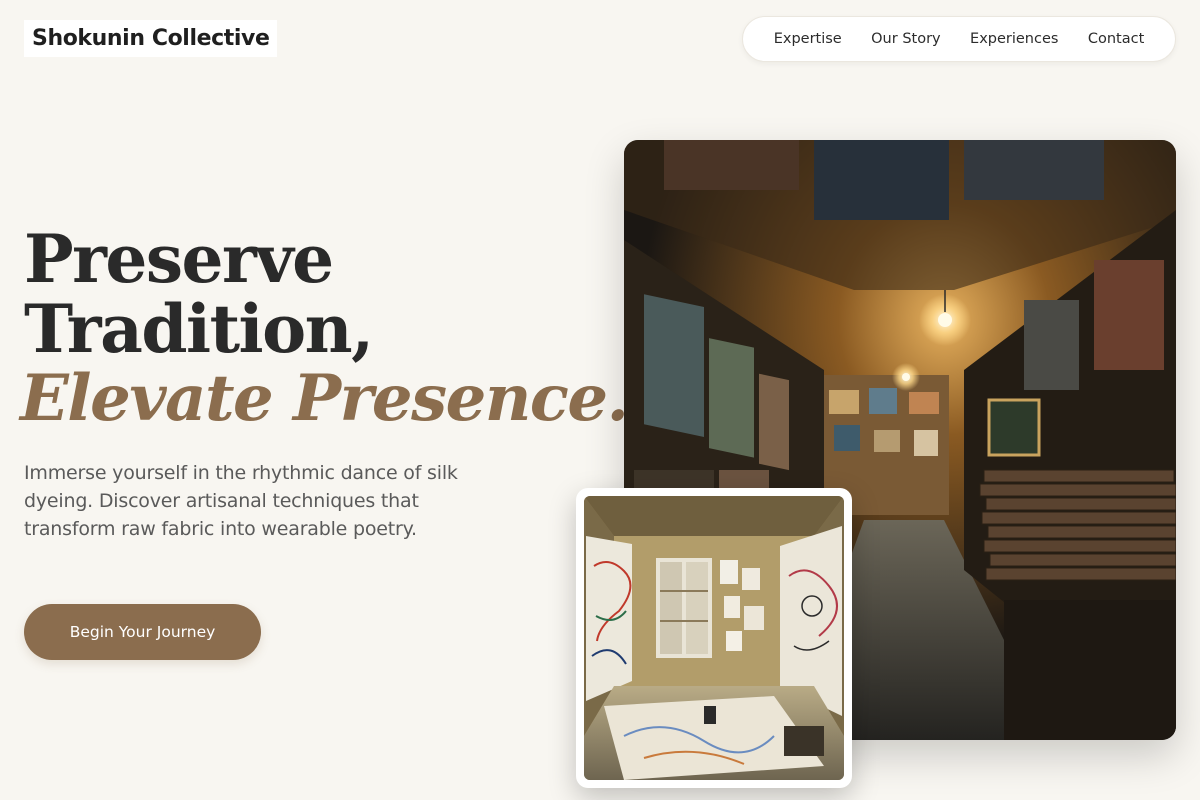 This screenshot has width=1200, height=800. I want to click on nav-link-expertise: Expertise, so click(808, 39).